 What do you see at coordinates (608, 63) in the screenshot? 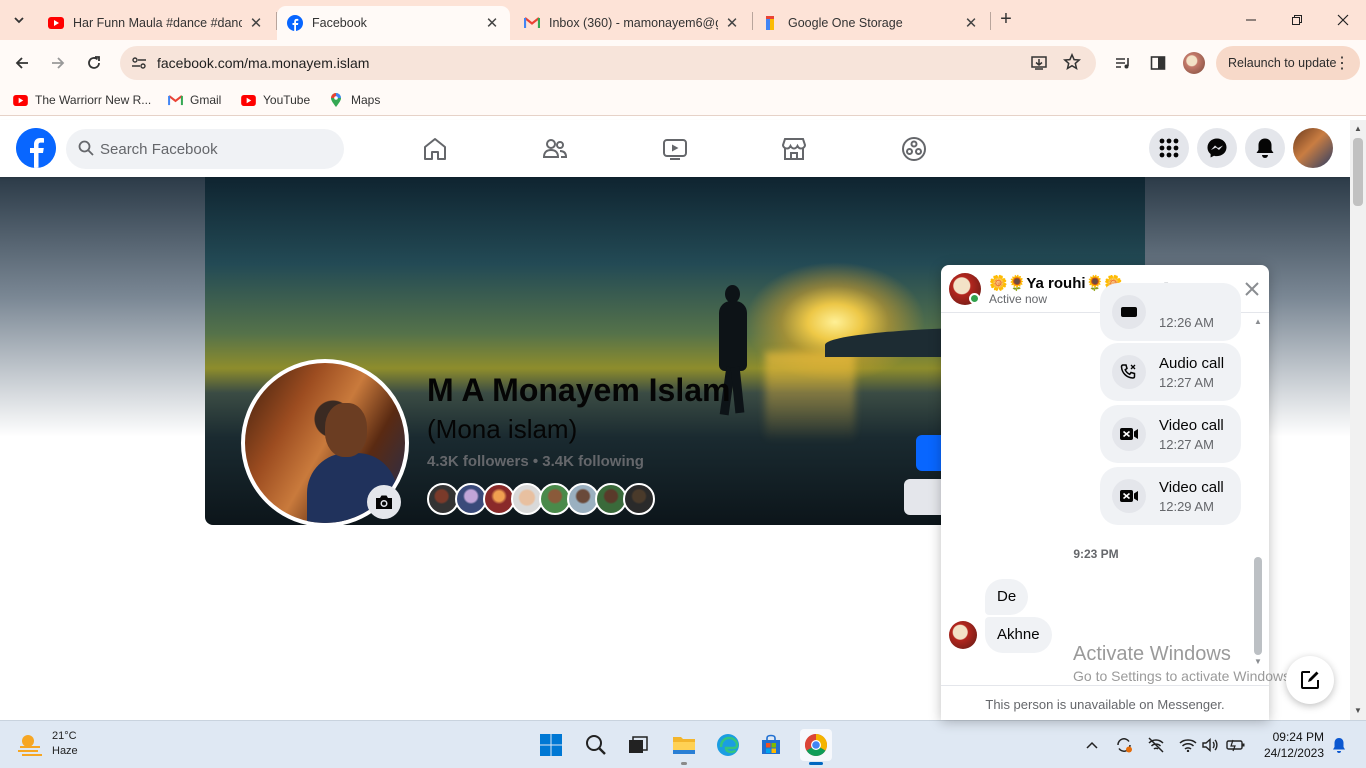
I see `address-bar: facebook.com/ma.monayem.islam` at bounding box center [608, 63].